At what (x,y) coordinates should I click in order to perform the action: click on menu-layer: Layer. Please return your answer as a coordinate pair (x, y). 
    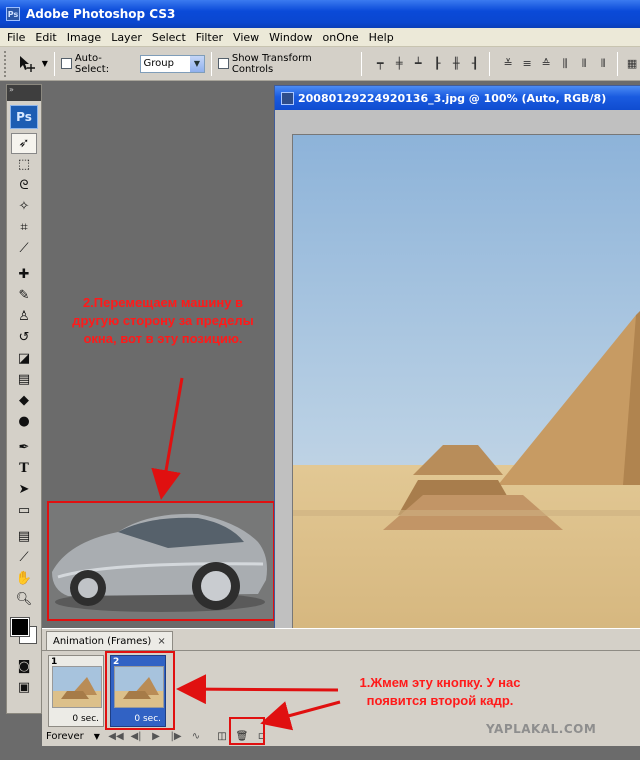
    Looking at the image, I should click on (126, 37).